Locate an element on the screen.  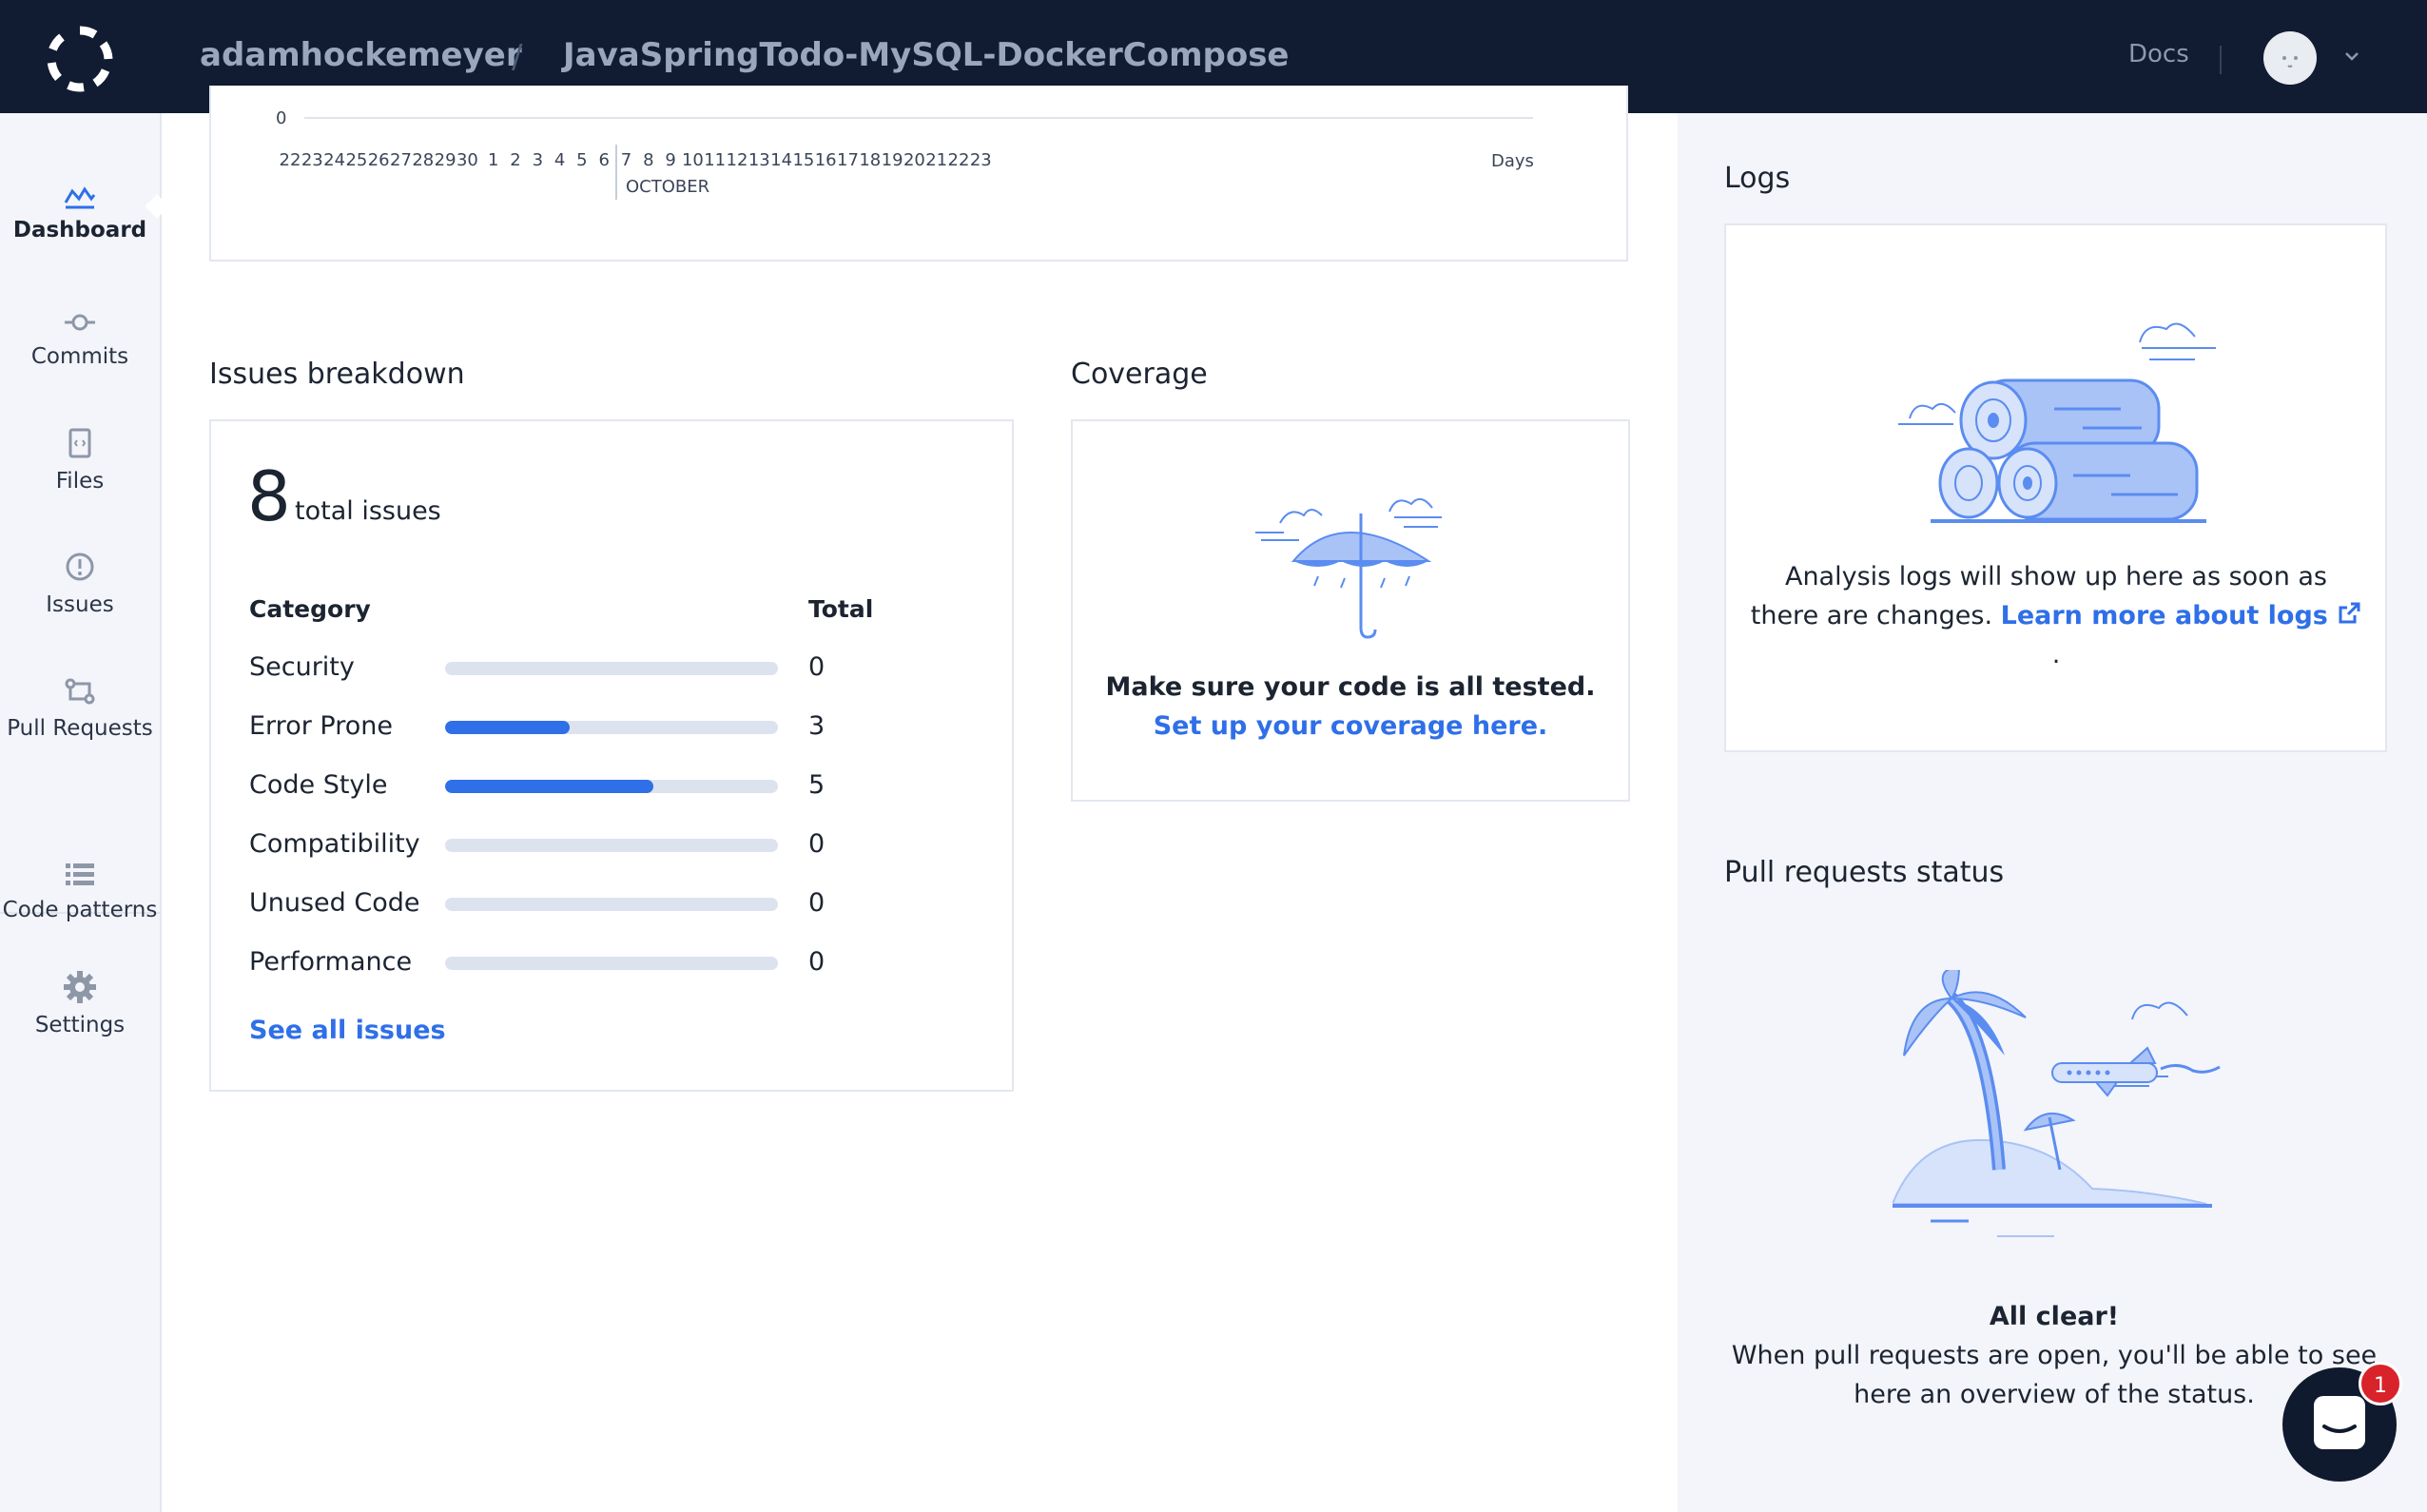
issue-category-label: Compatibility is located at coordinates (335, 844).